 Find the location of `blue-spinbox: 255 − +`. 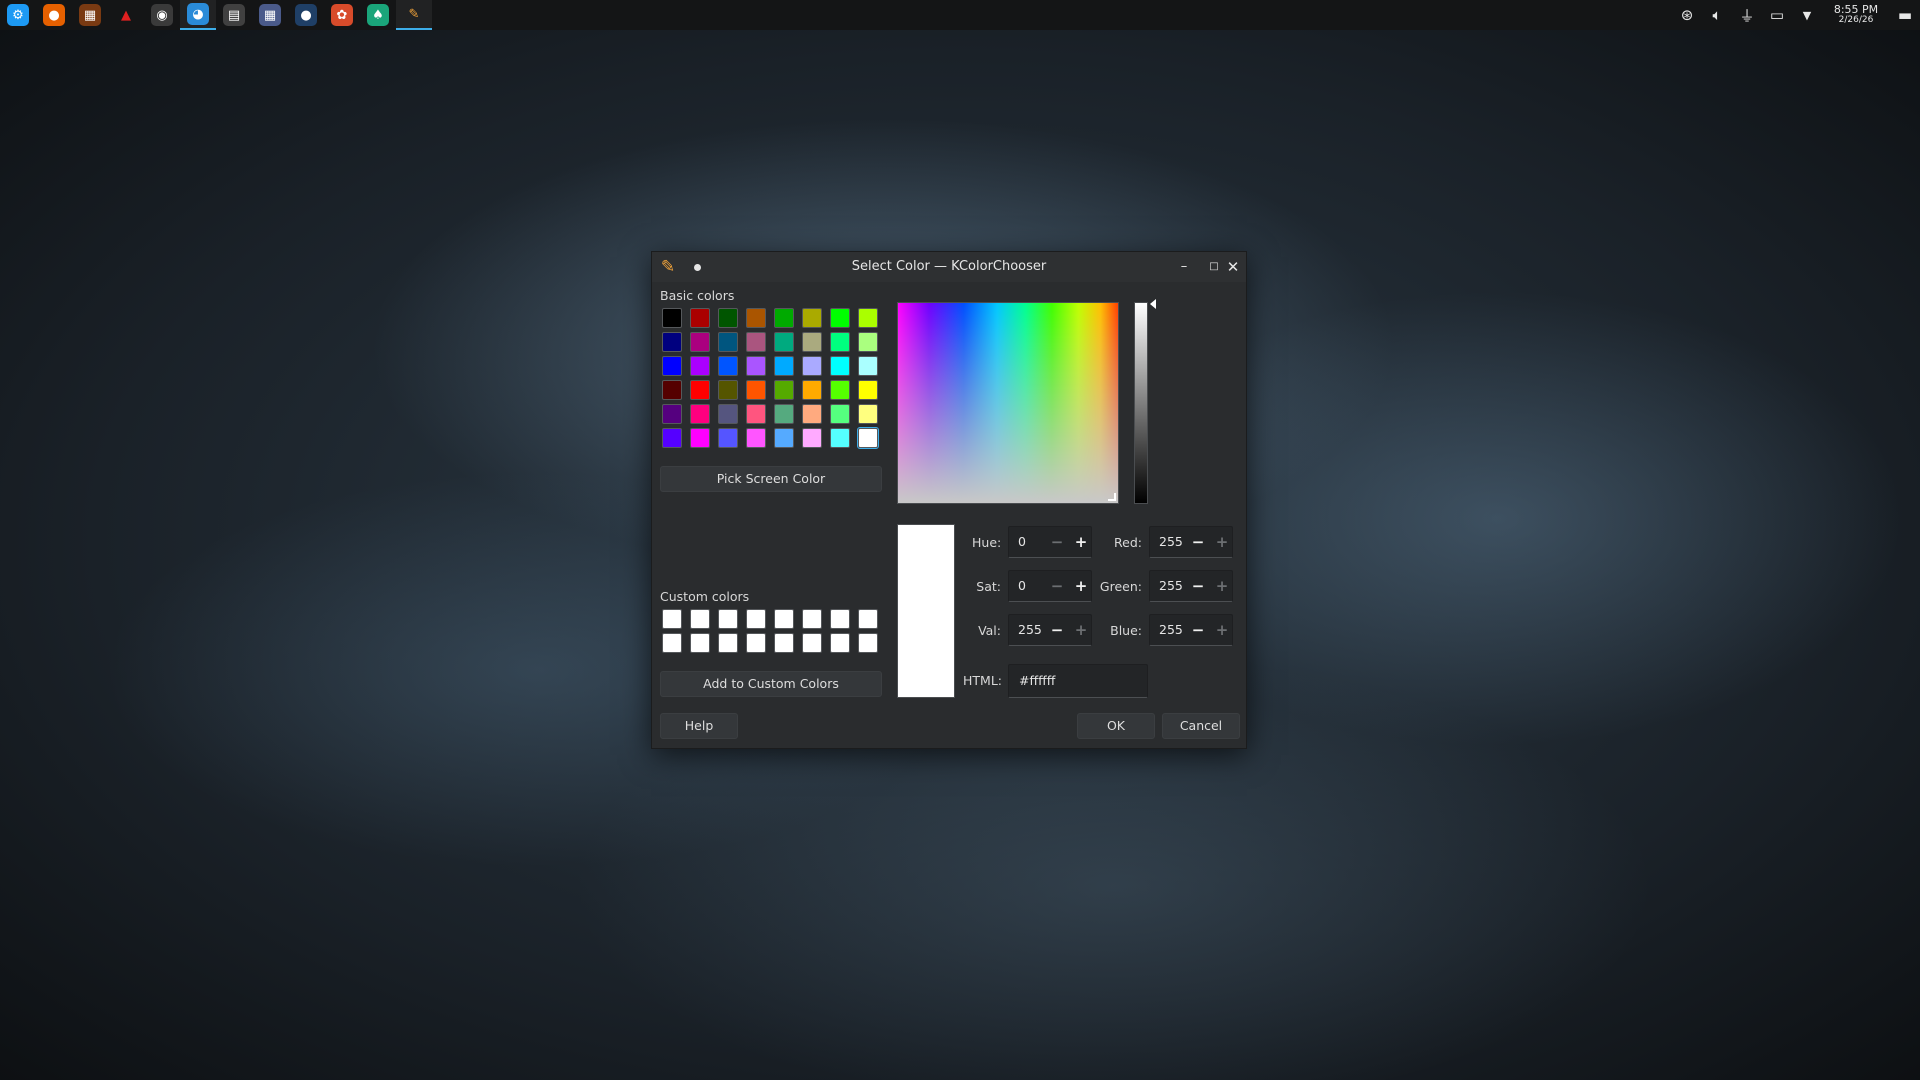

blue-spinbox: 255 − + is located at coordinates (1191, 630).